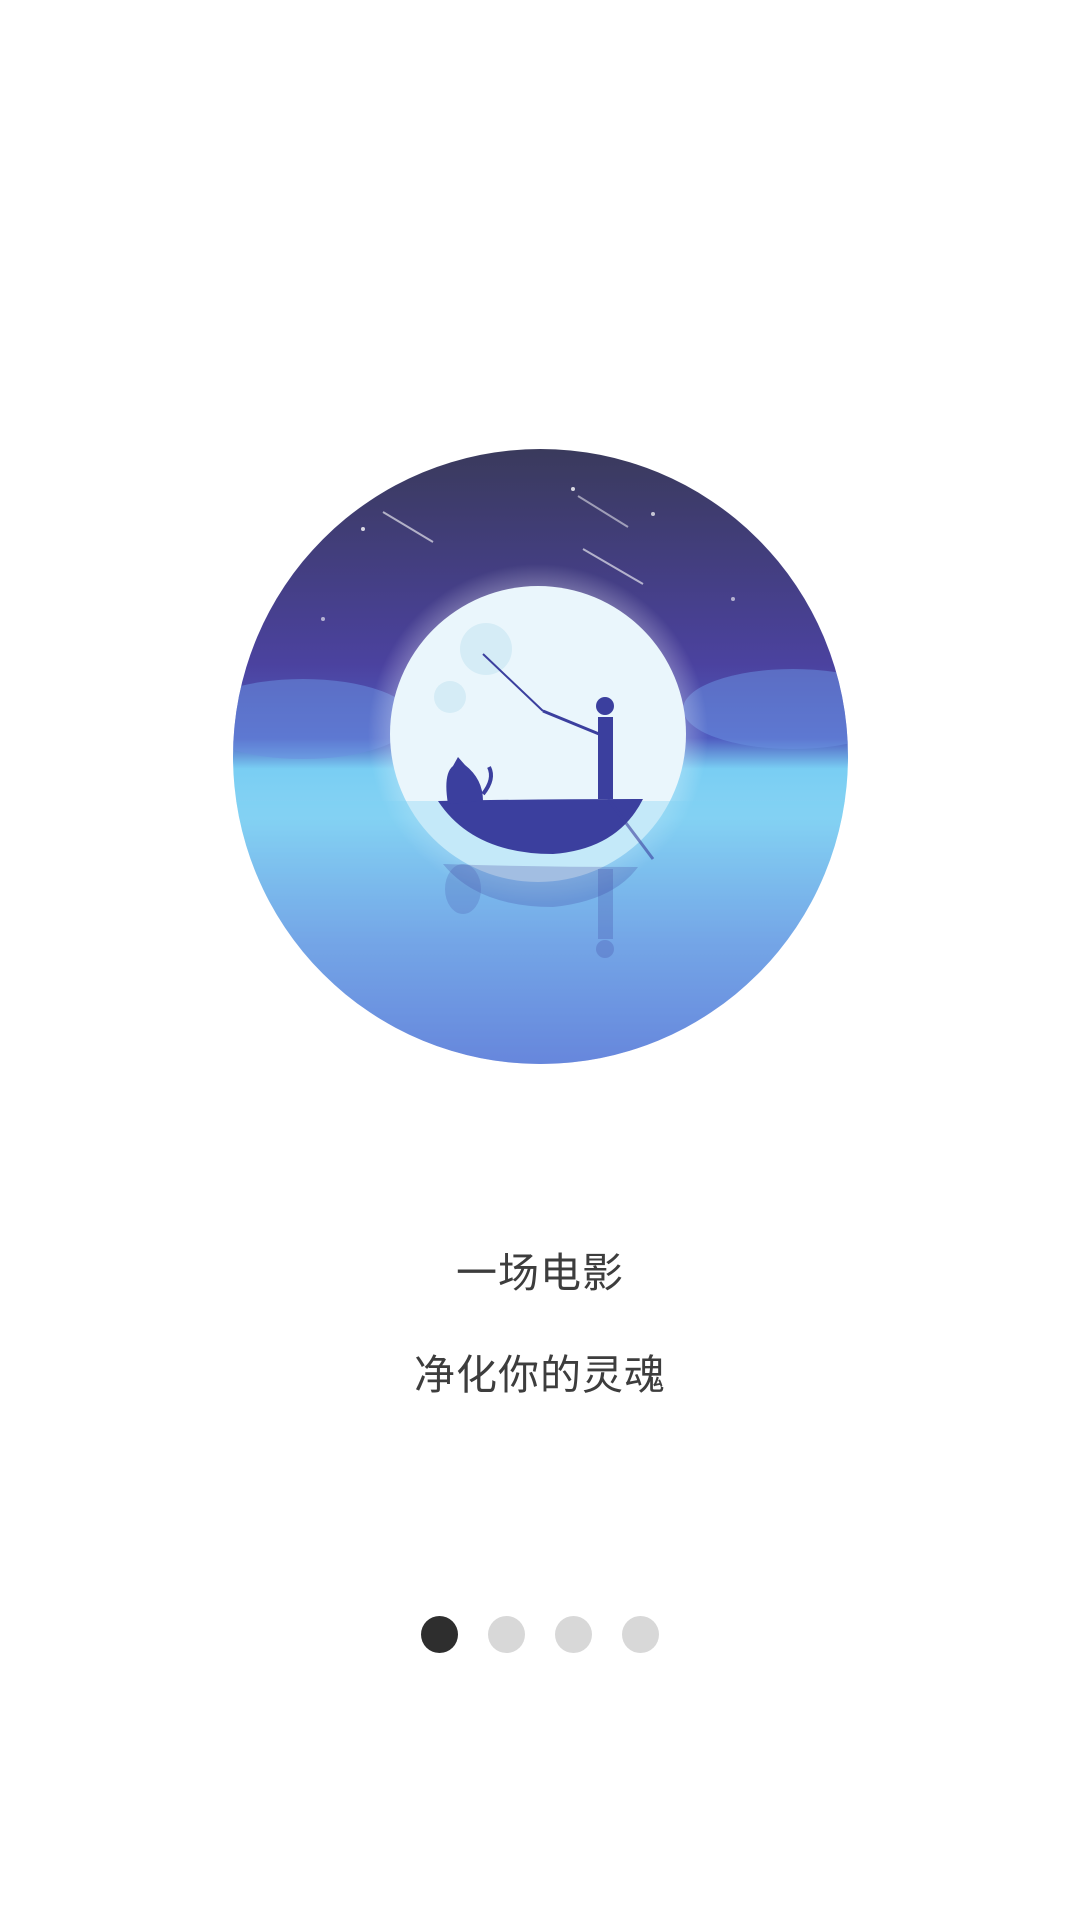  What do you see at coordinates (540, 1273) in the screenshot?
I see `onboarding-headline: 一场电影` at bounding box center [540, 1273].